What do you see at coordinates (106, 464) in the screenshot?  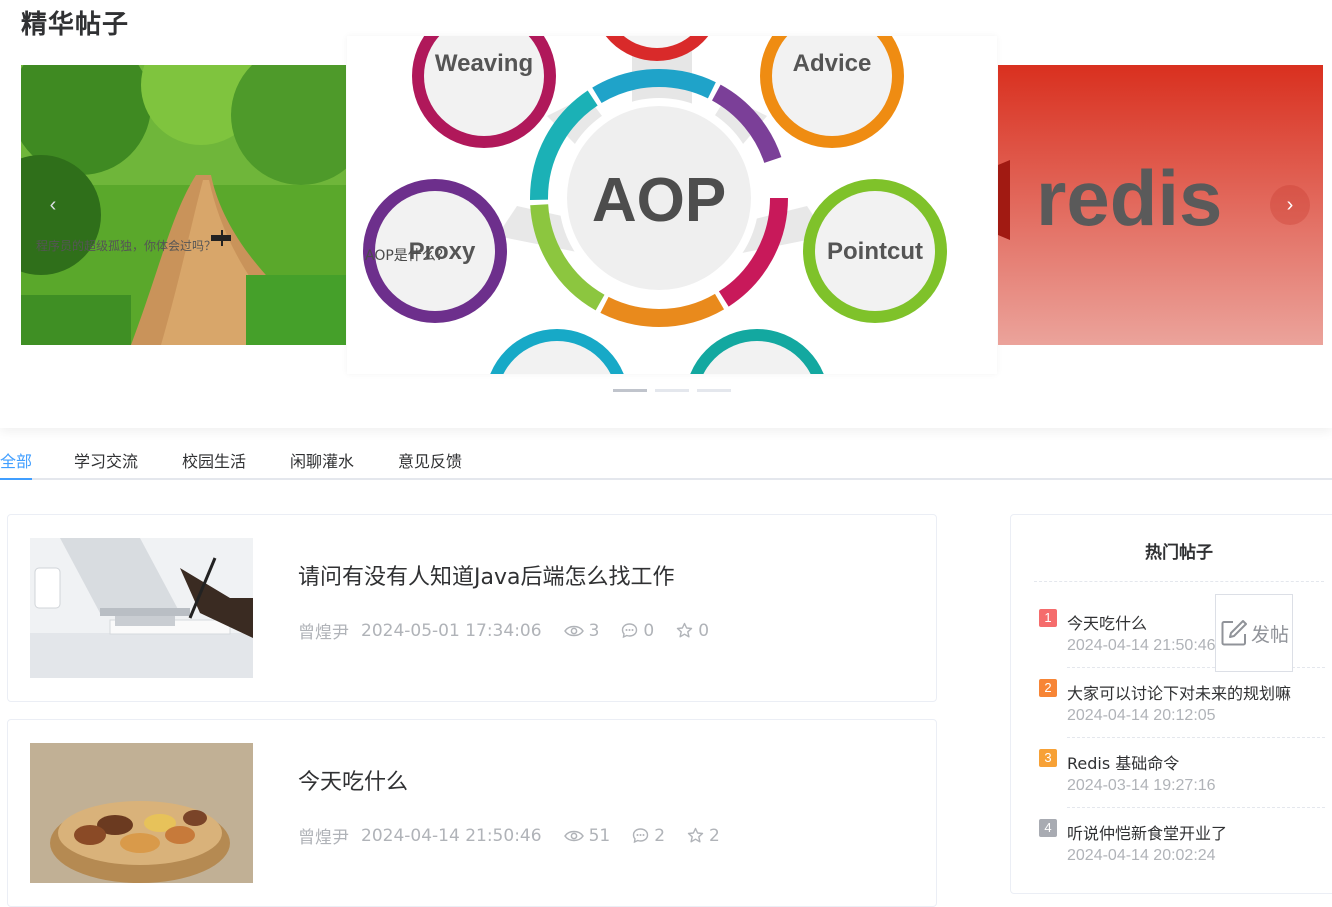 I see `tab-study: 学习交流` at bounding box center [106, 464].